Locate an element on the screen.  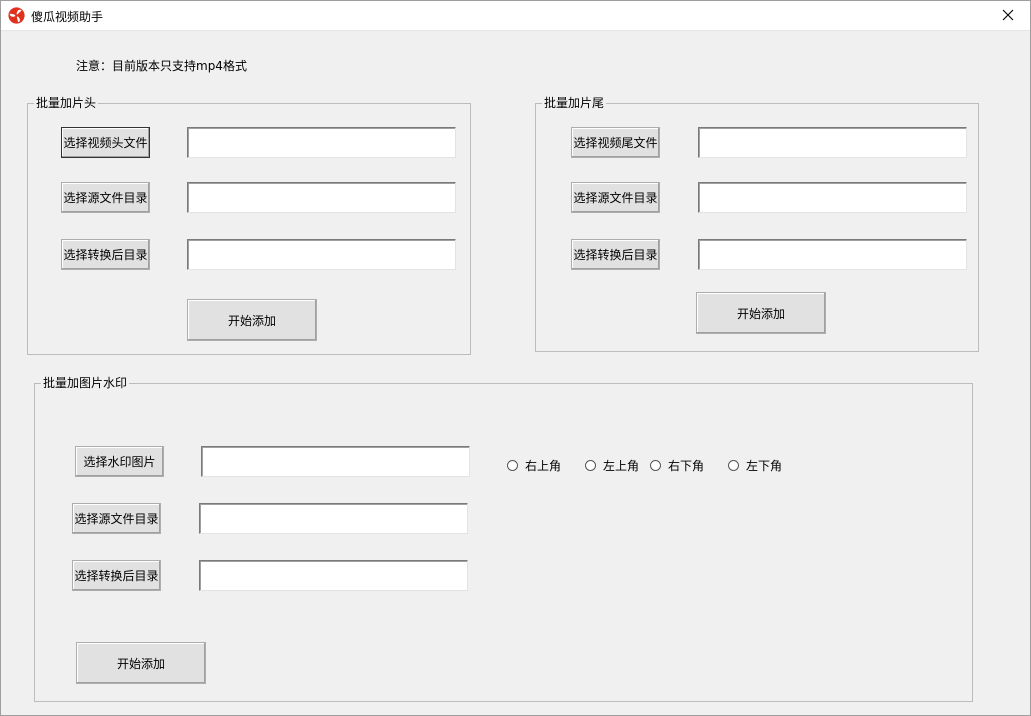
watermark-select-source-button: 选择源文件目录 is located at coordinates (116, 518).